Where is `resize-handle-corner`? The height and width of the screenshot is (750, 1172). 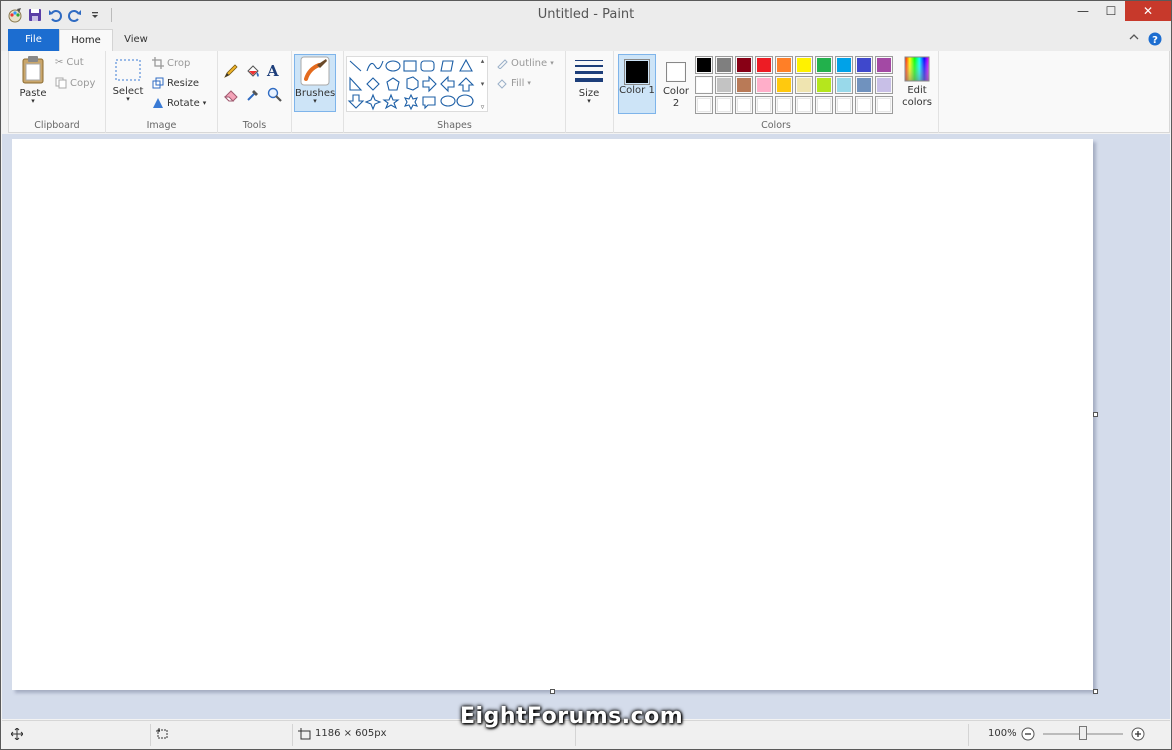
resize-handle-corner is located at coordinates (1095, 691).